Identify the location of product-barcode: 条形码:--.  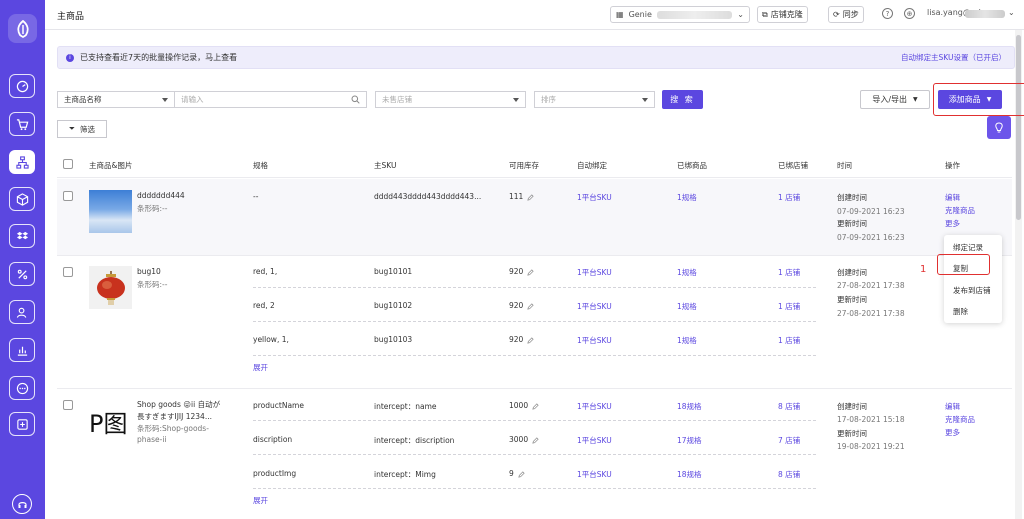
(152, 208).